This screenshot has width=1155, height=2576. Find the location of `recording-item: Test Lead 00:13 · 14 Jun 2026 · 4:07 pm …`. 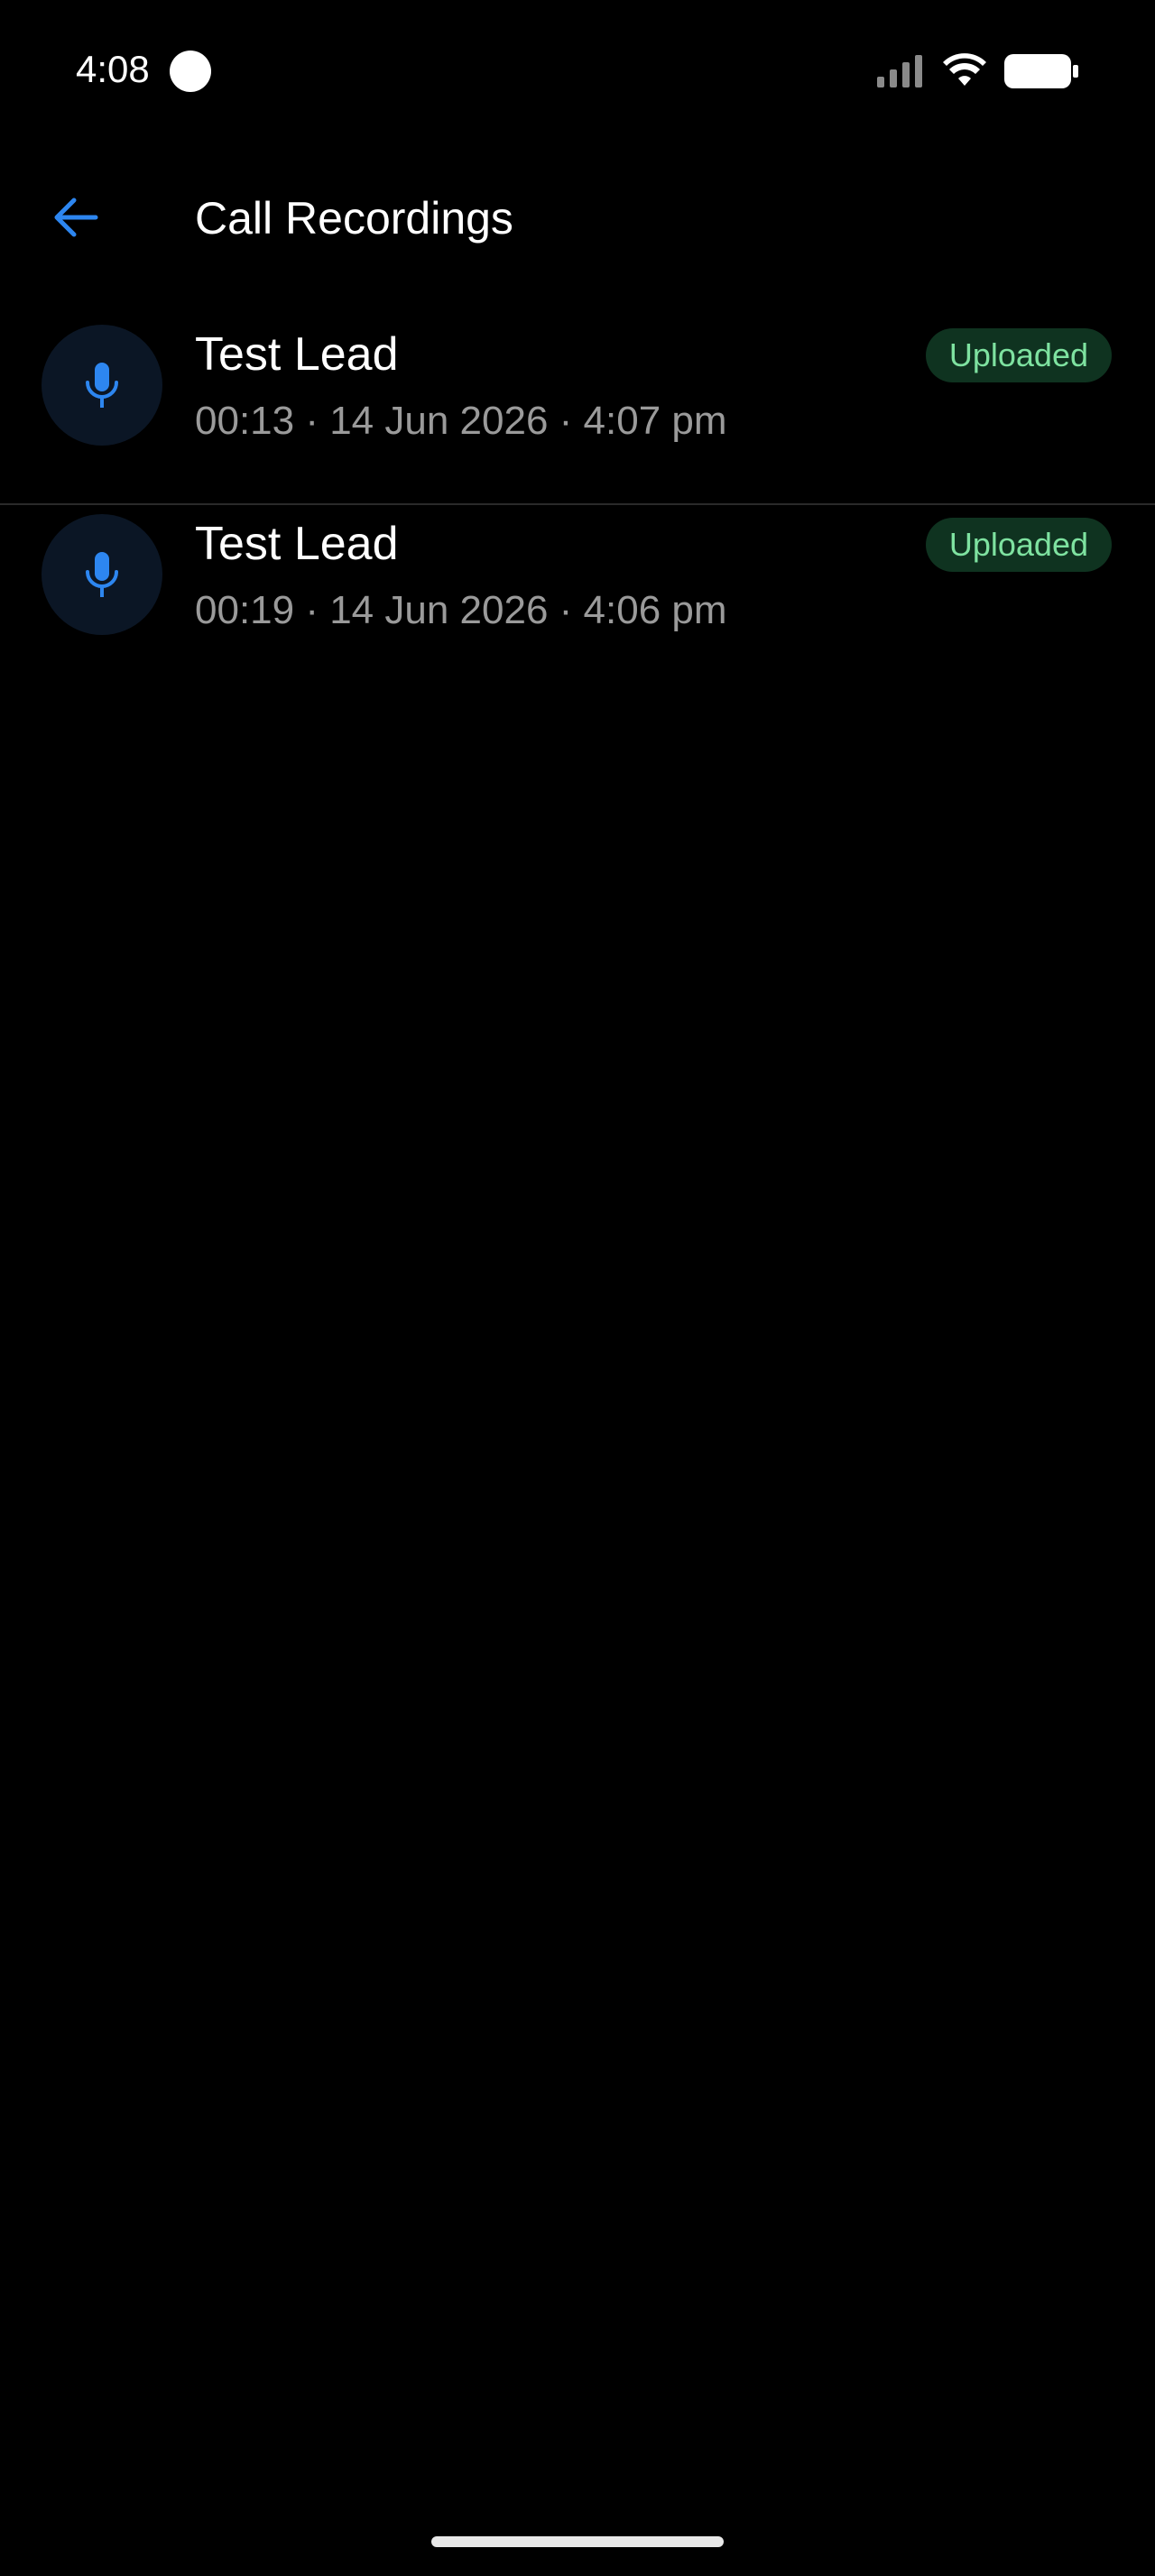

recording-item: Test Lead 00:13 · 14 Jun 2026 · 4:07 pm … is located at coordinates (577, 410).